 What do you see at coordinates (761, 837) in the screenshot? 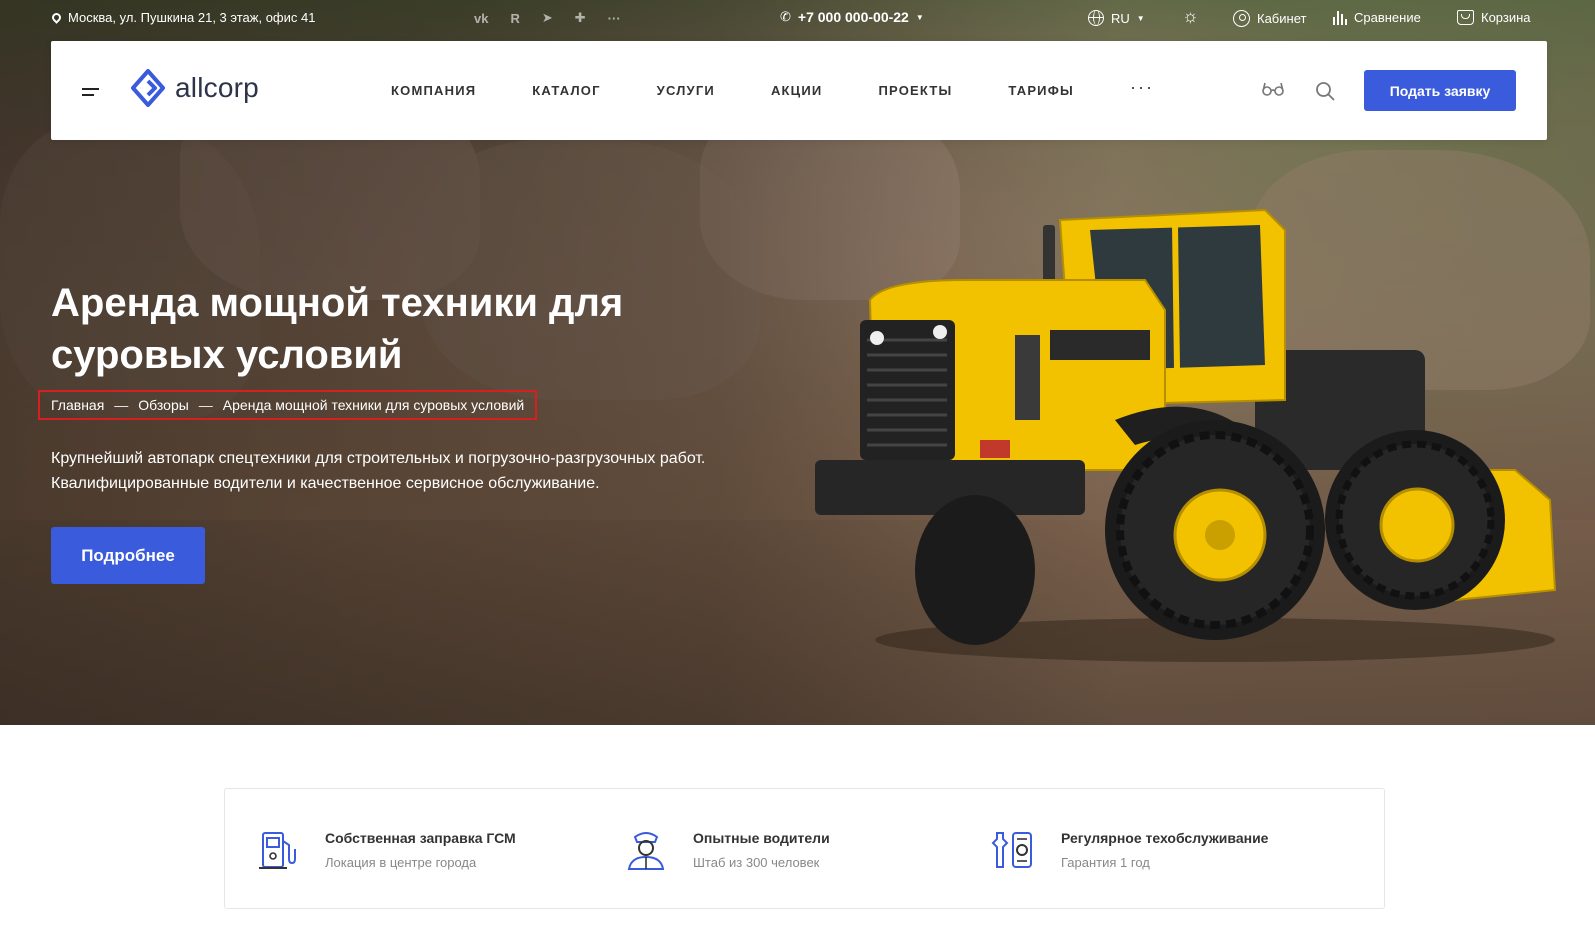
I see `feature-title: Опытные водители` at bounding box center [761, 837].